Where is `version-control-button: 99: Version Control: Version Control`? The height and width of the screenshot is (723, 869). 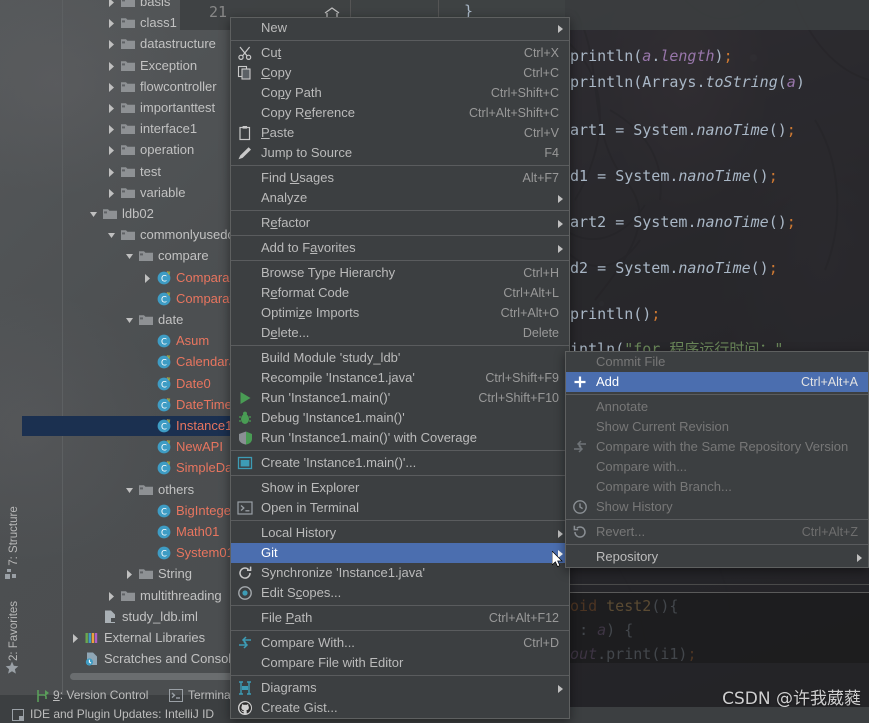 version-control-button: 99: Version Control: Version Control is located at coordinates (100, 695).